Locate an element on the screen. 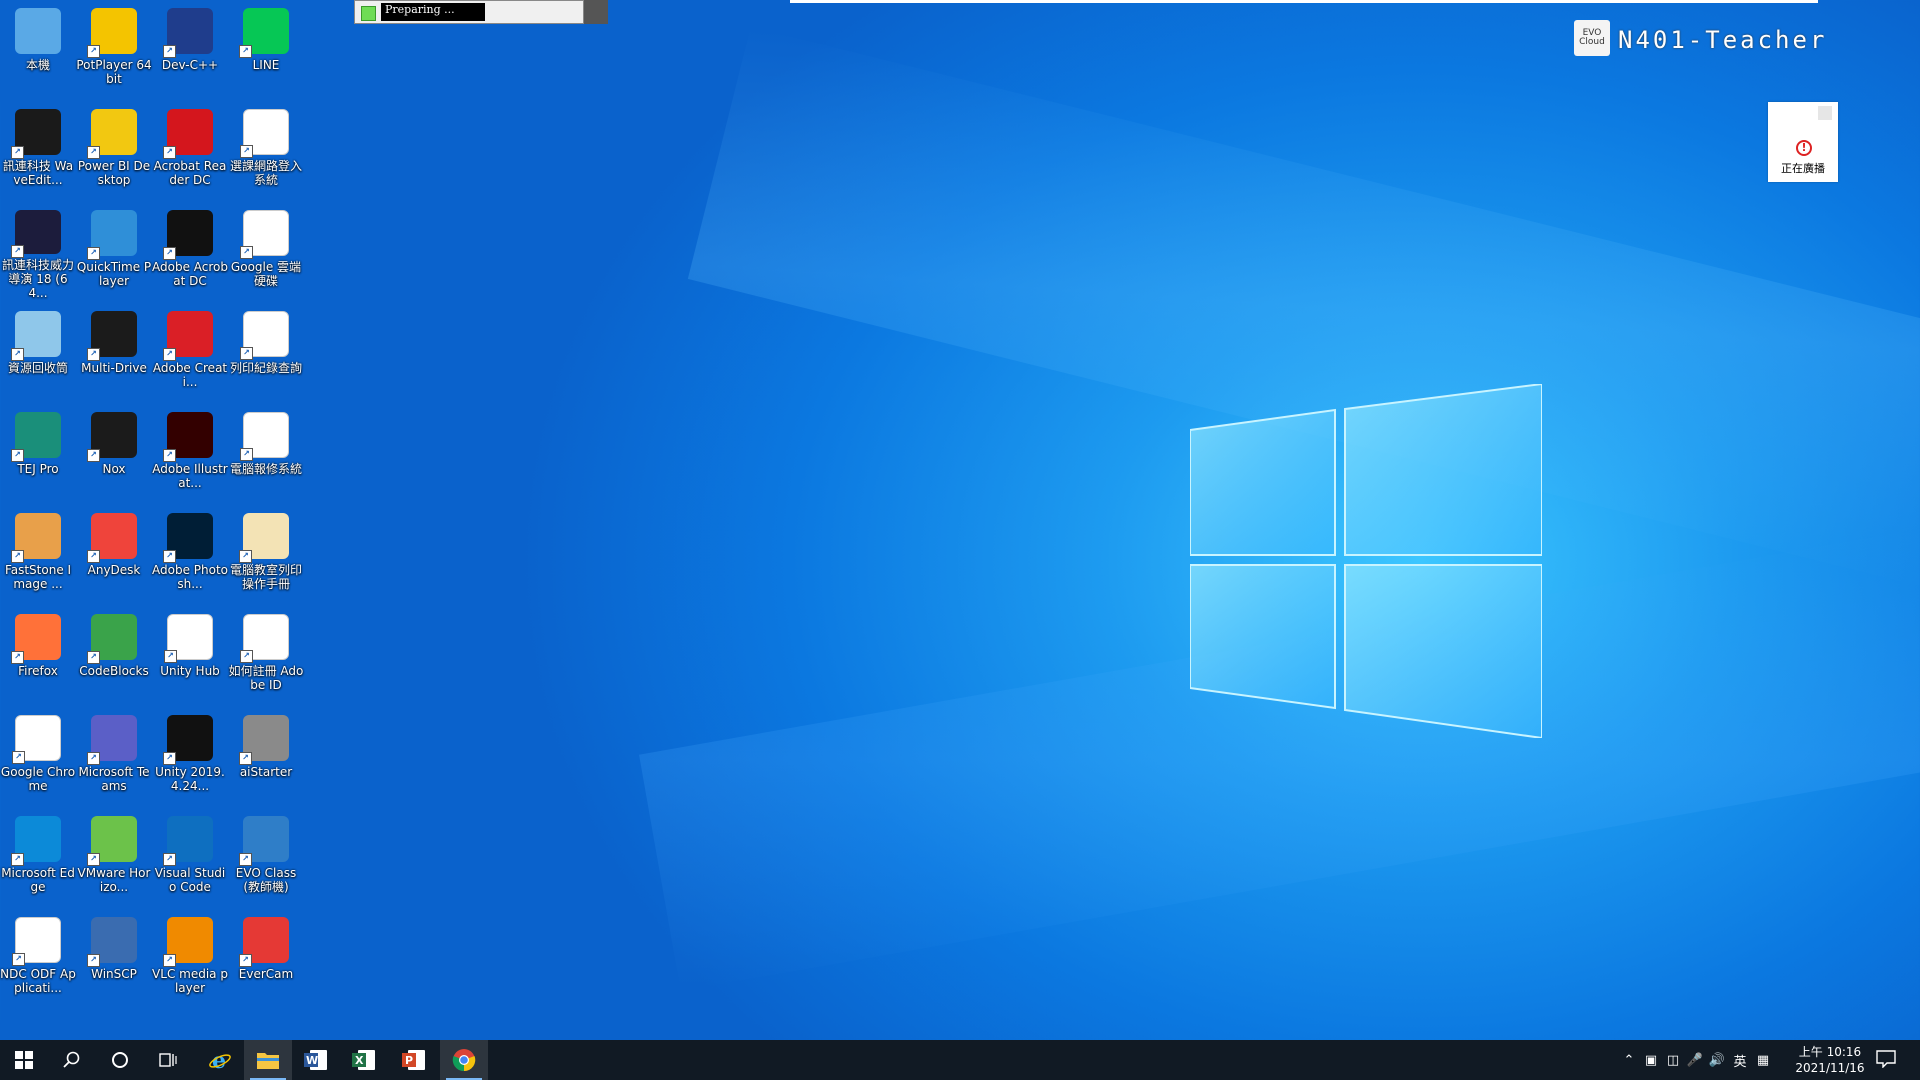 This screenshot has width=1920, height=1080. evo-class-icon: ↗ is located at coordinates (264, 841).